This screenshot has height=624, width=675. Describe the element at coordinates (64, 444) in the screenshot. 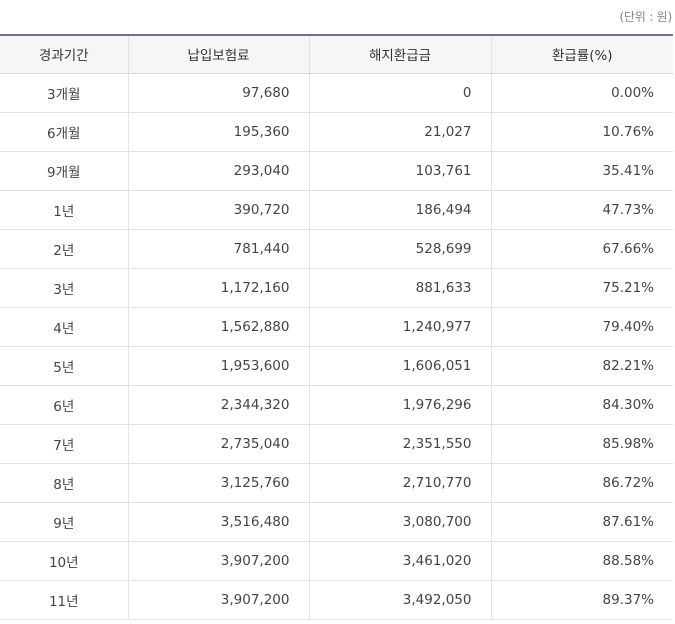

I see `cell-period: 7년` at that location.